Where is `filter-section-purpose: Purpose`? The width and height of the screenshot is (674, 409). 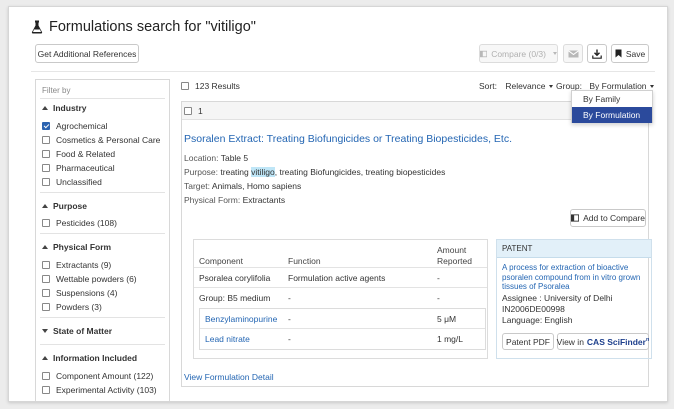 filter-section-purpose: Purpose is located at coordinates (64, 206).